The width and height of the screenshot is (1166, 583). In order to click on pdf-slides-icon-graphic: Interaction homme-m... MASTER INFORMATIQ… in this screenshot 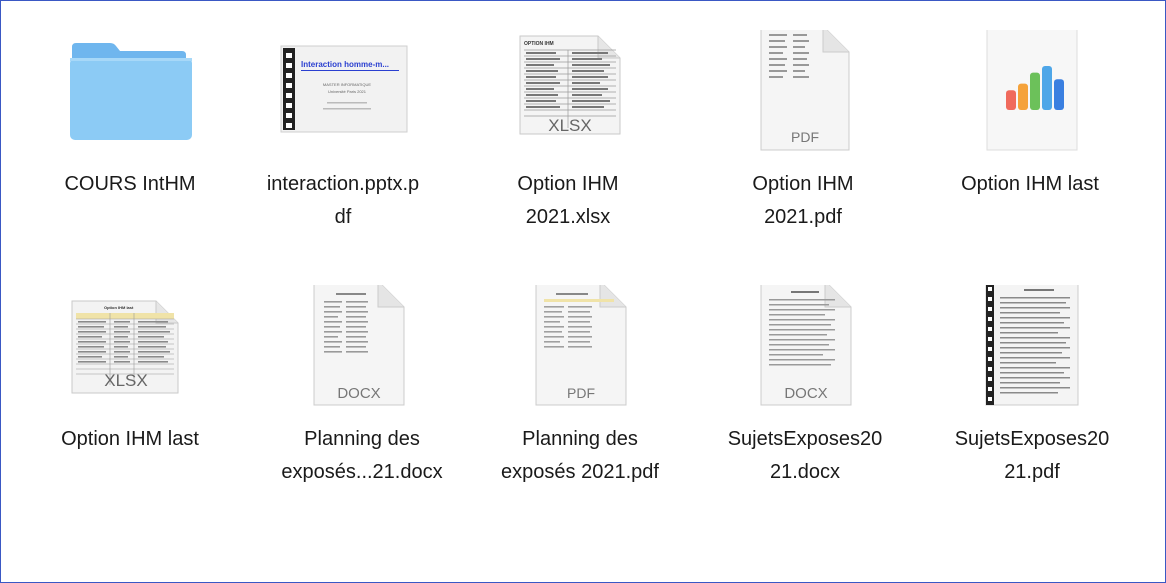, I will do `click(344, 89)`.